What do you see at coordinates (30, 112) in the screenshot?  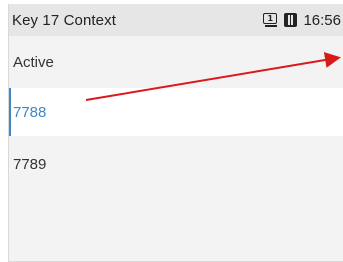 I see `list-item-label: 7788` at bounding box center [30, 112].